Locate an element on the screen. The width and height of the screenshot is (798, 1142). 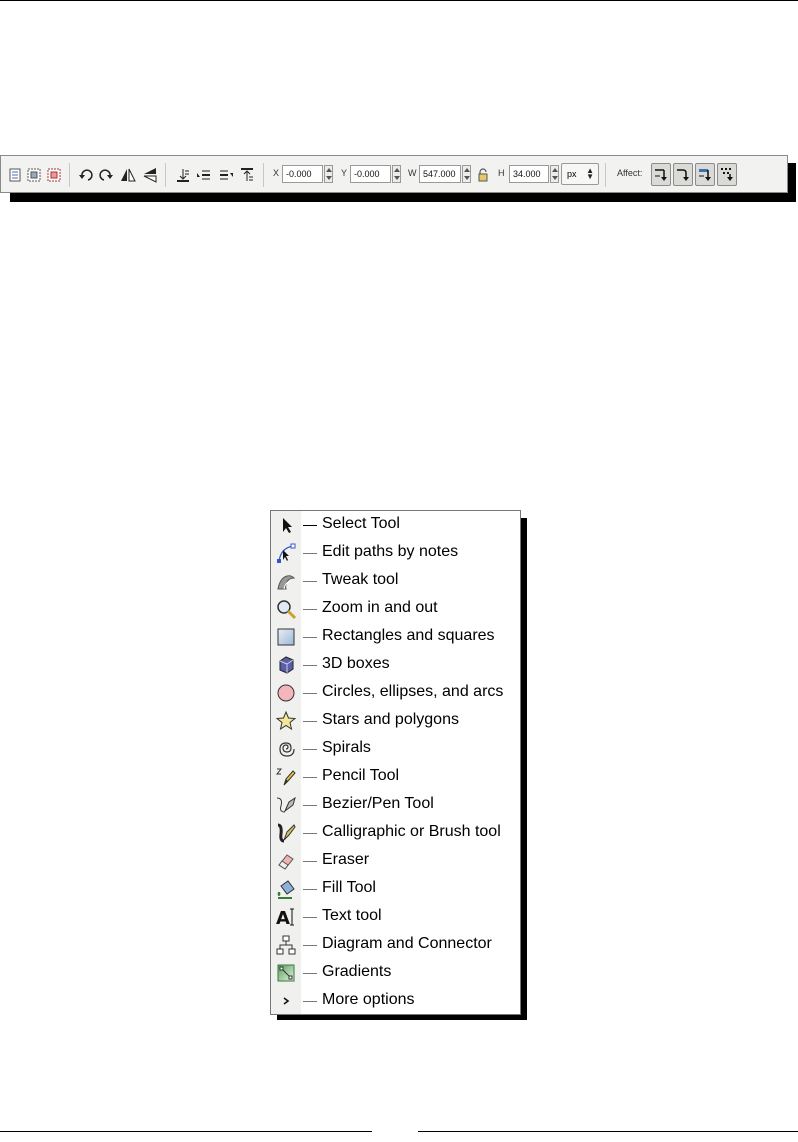
tool-row-eraser: Eraser is located at coordinates (395, 861).